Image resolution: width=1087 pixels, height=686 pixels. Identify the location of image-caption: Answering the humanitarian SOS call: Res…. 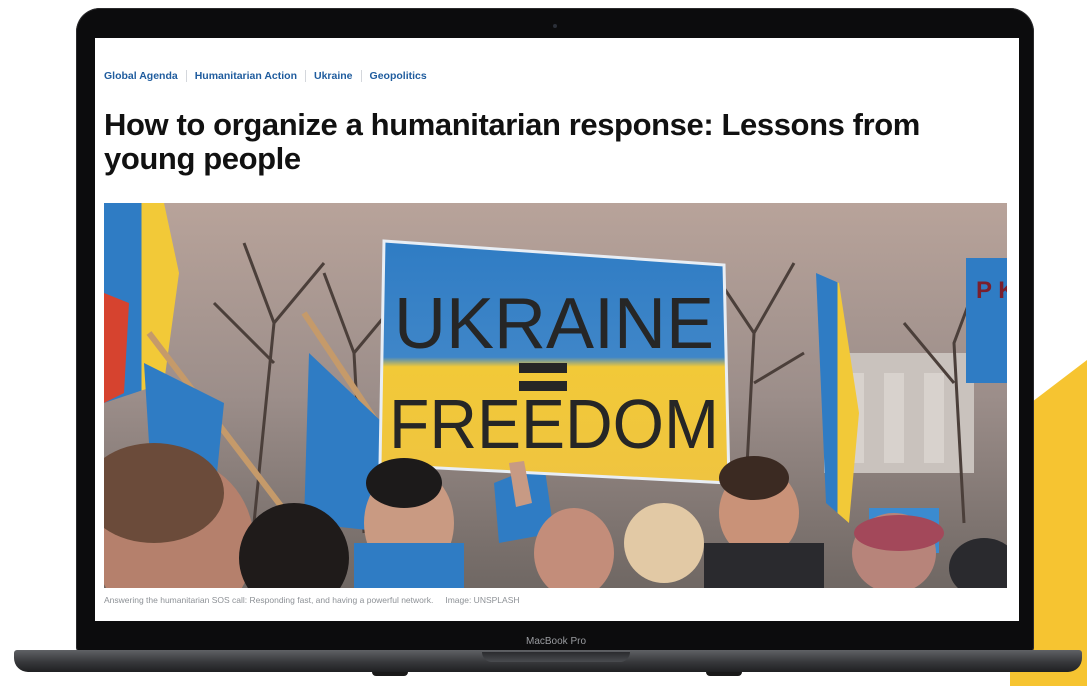
(554, 600).